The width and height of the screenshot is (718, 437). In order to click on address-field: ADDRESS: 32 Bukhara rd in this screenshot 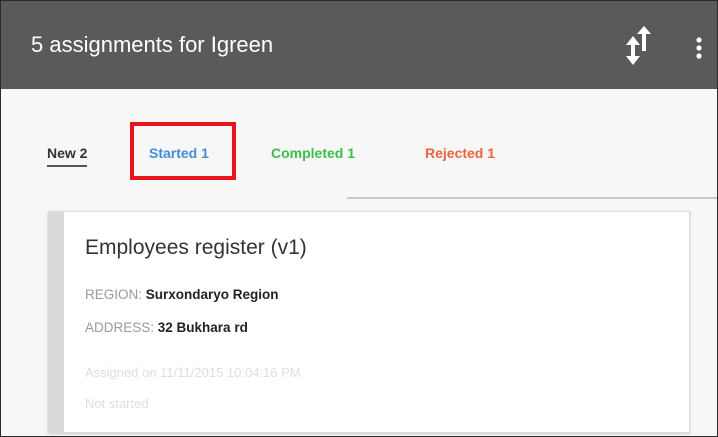, I will do `click(166, 328)`.